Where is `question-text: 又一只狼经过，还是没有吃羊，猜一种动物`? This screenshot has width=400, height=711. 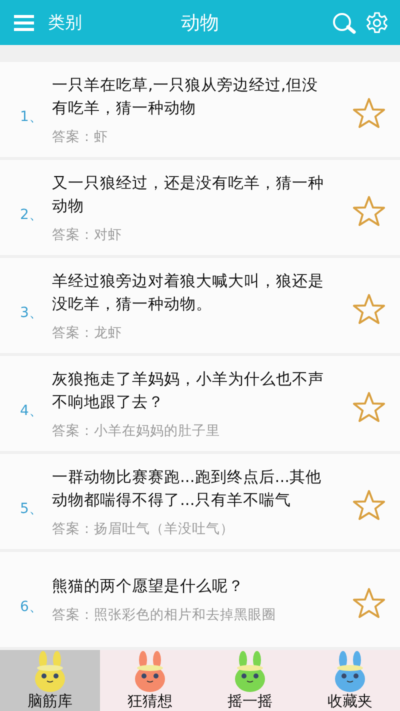 question-text: 又一只狼经过，还是没有吃羊，猜一种动物 is located at coordinates (188, 194).